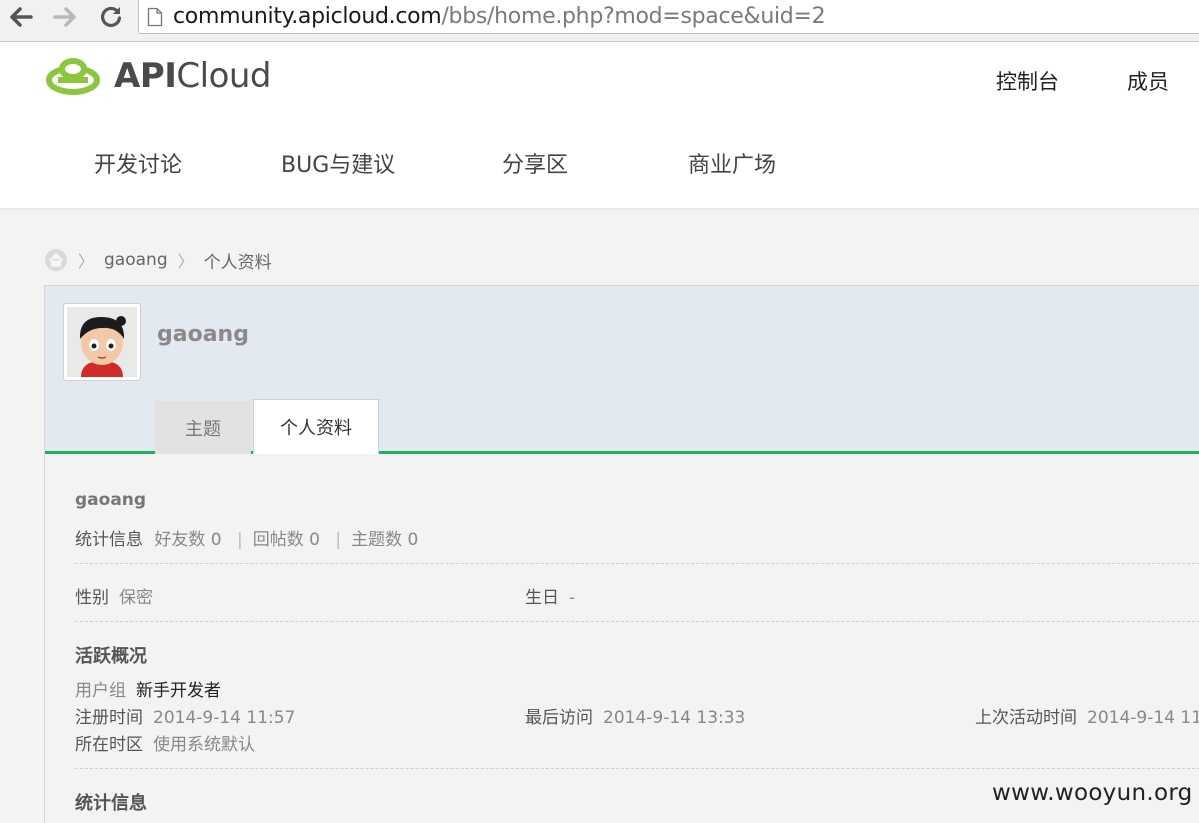 The height and width of the screenshot is (823, 1199). What do you see at coordinates (246, 537) in the screenshot?
I see `summary-stats: 统计信息 好友数 0 | 回帖数 0 | 主题数 0` at bounding box center [246, 537].